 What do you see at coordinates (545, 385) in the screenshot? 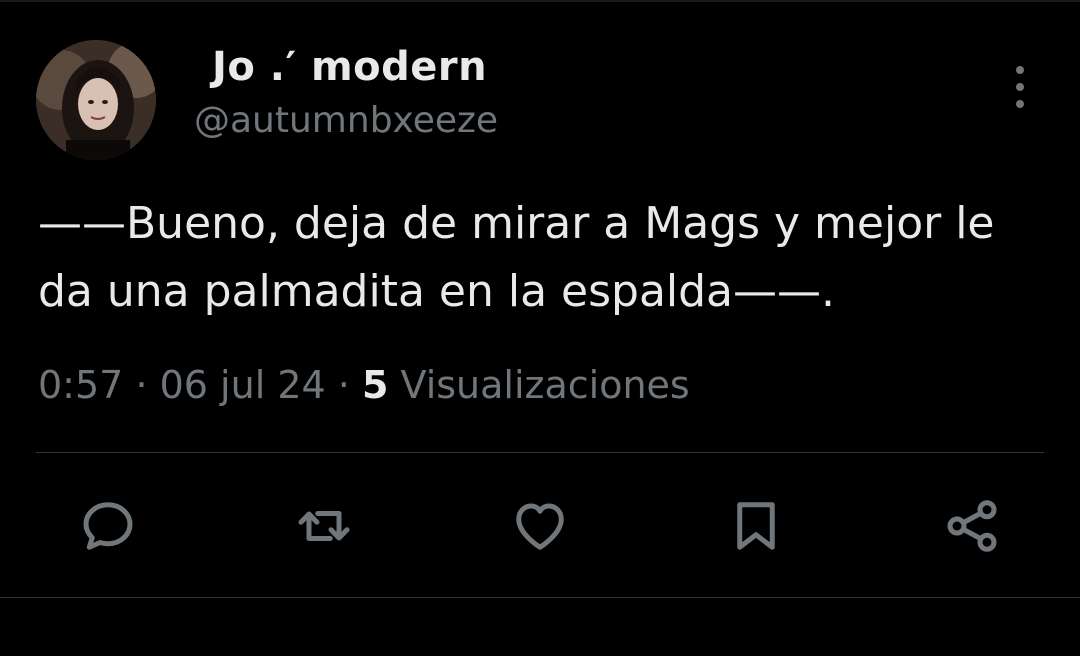
I see `views-label: Visualizaciones` at bounding box center [545, 385].